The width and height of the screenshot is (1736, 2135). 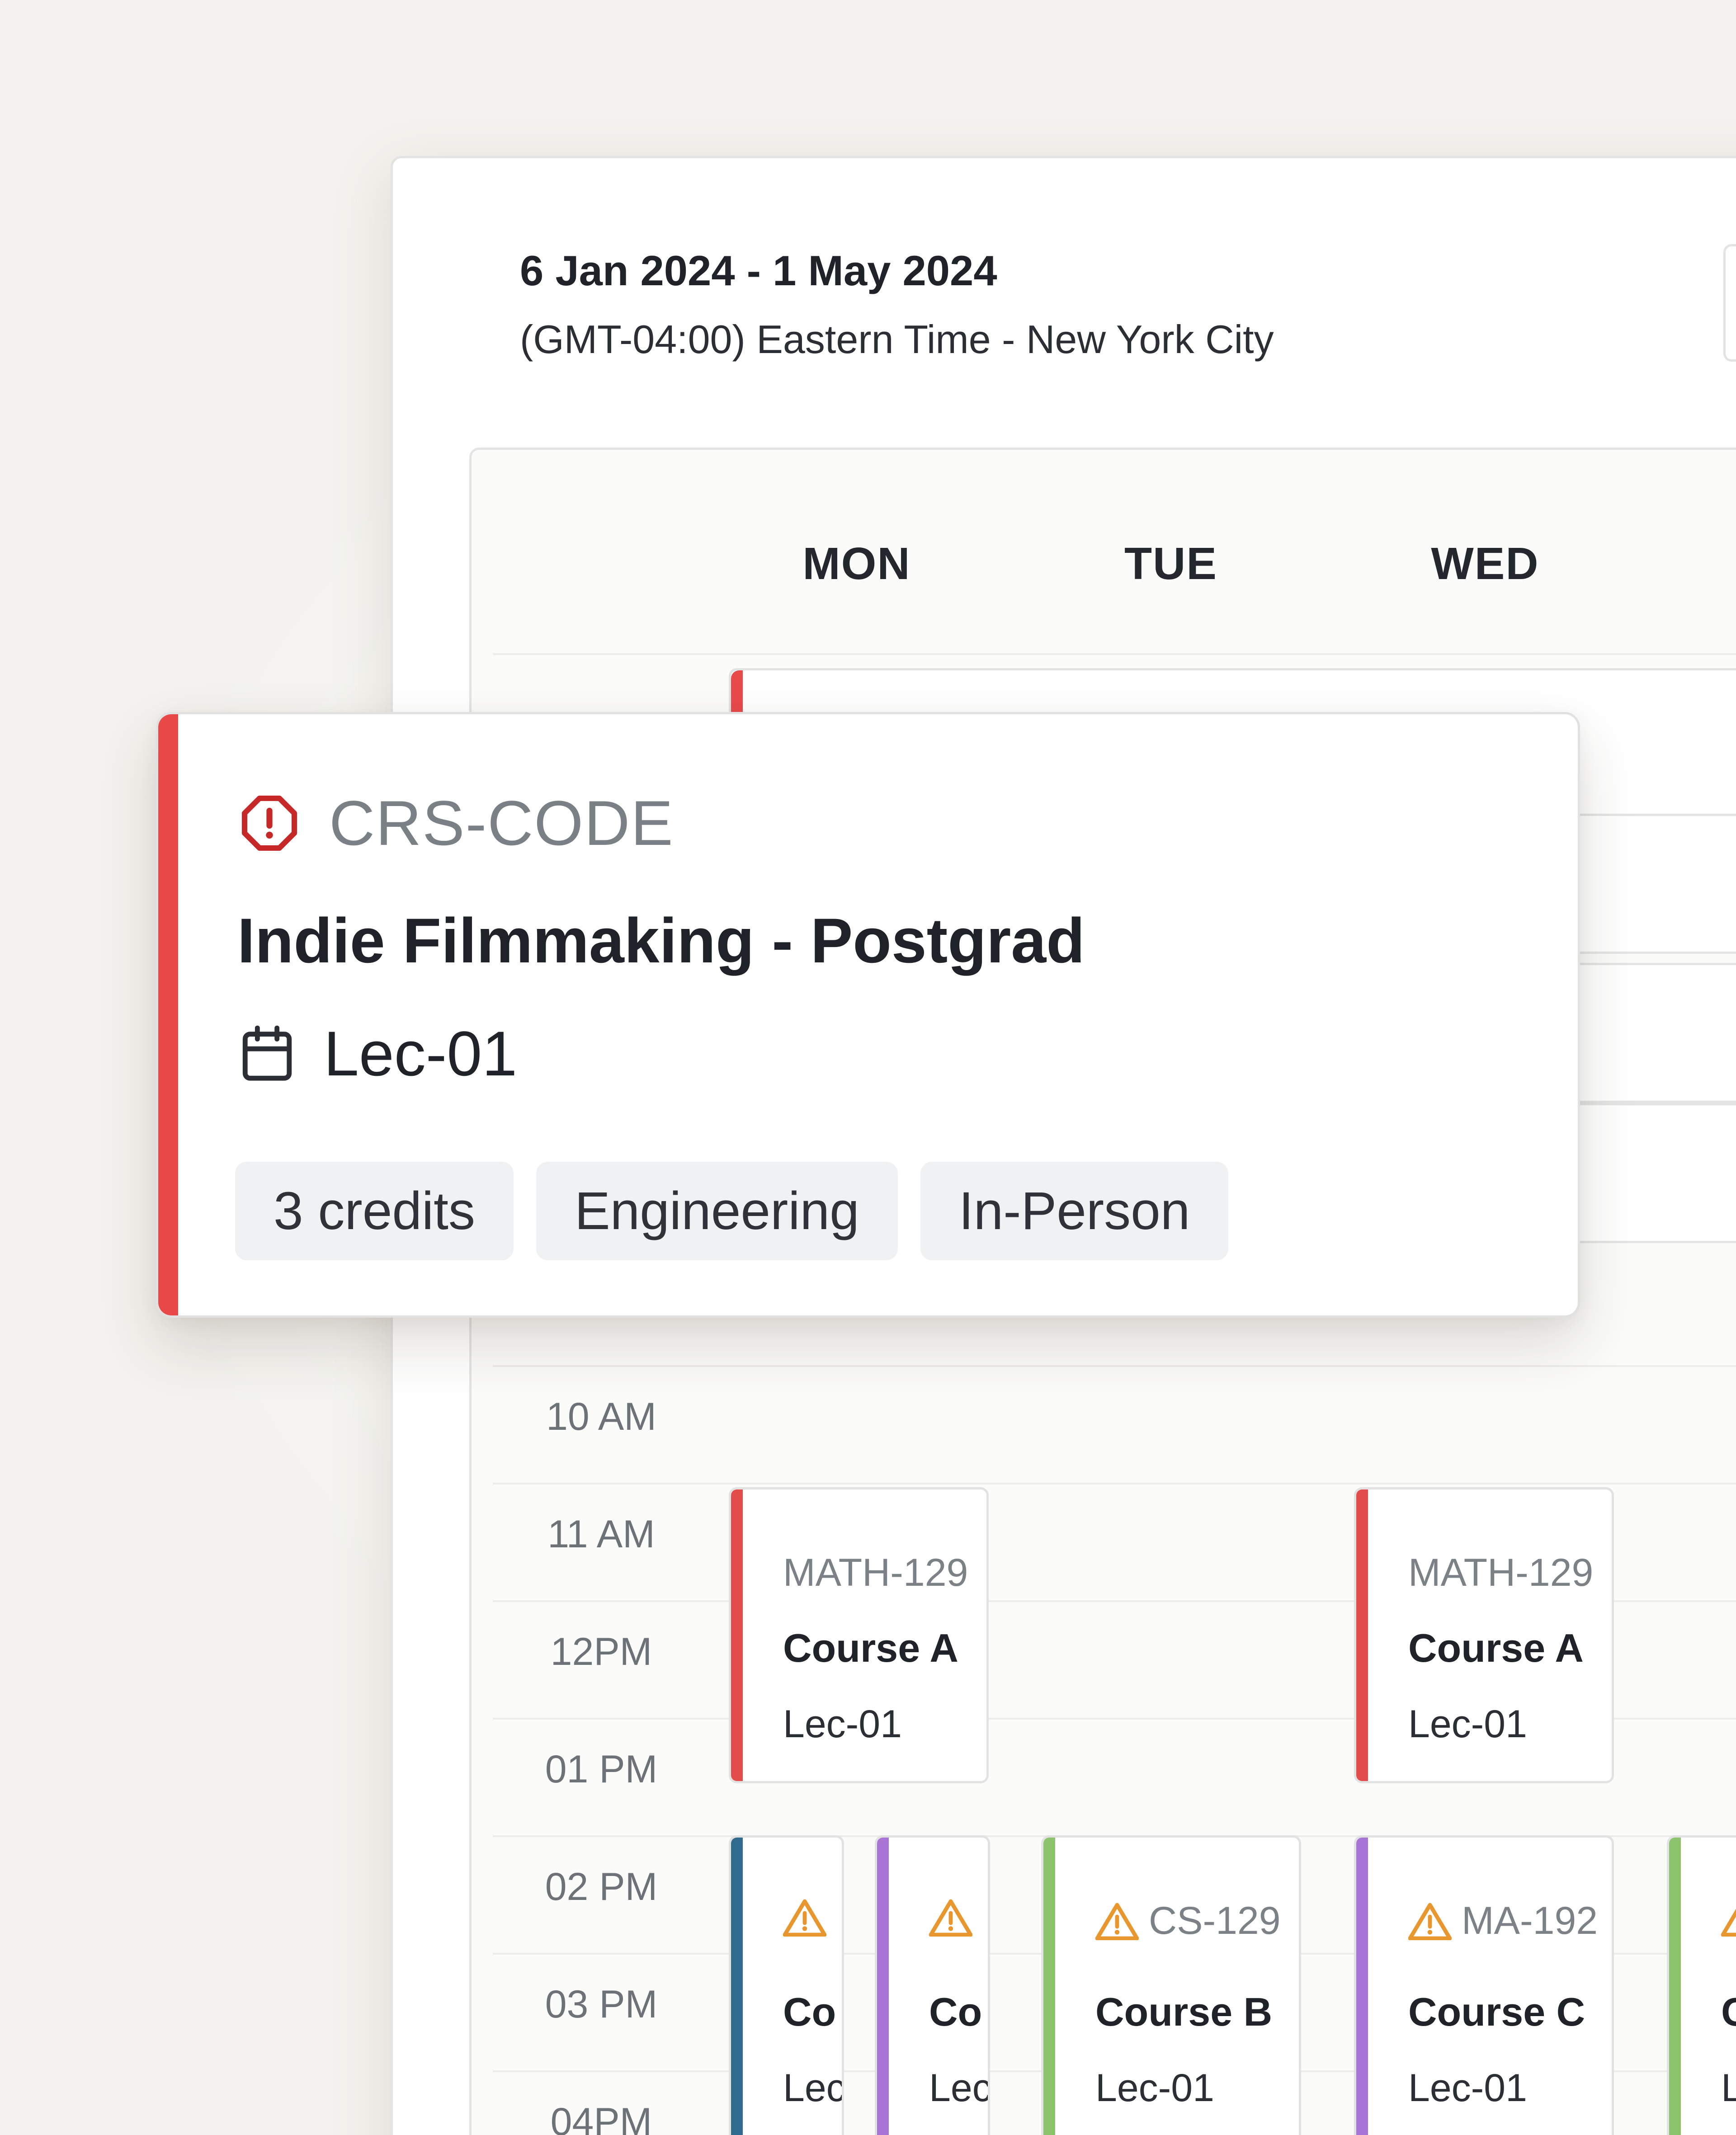 What do you see at coordinates (1497, 2011) in the screenshot?
I see `event-name: Course C` at bounding box center [1497, 2011].